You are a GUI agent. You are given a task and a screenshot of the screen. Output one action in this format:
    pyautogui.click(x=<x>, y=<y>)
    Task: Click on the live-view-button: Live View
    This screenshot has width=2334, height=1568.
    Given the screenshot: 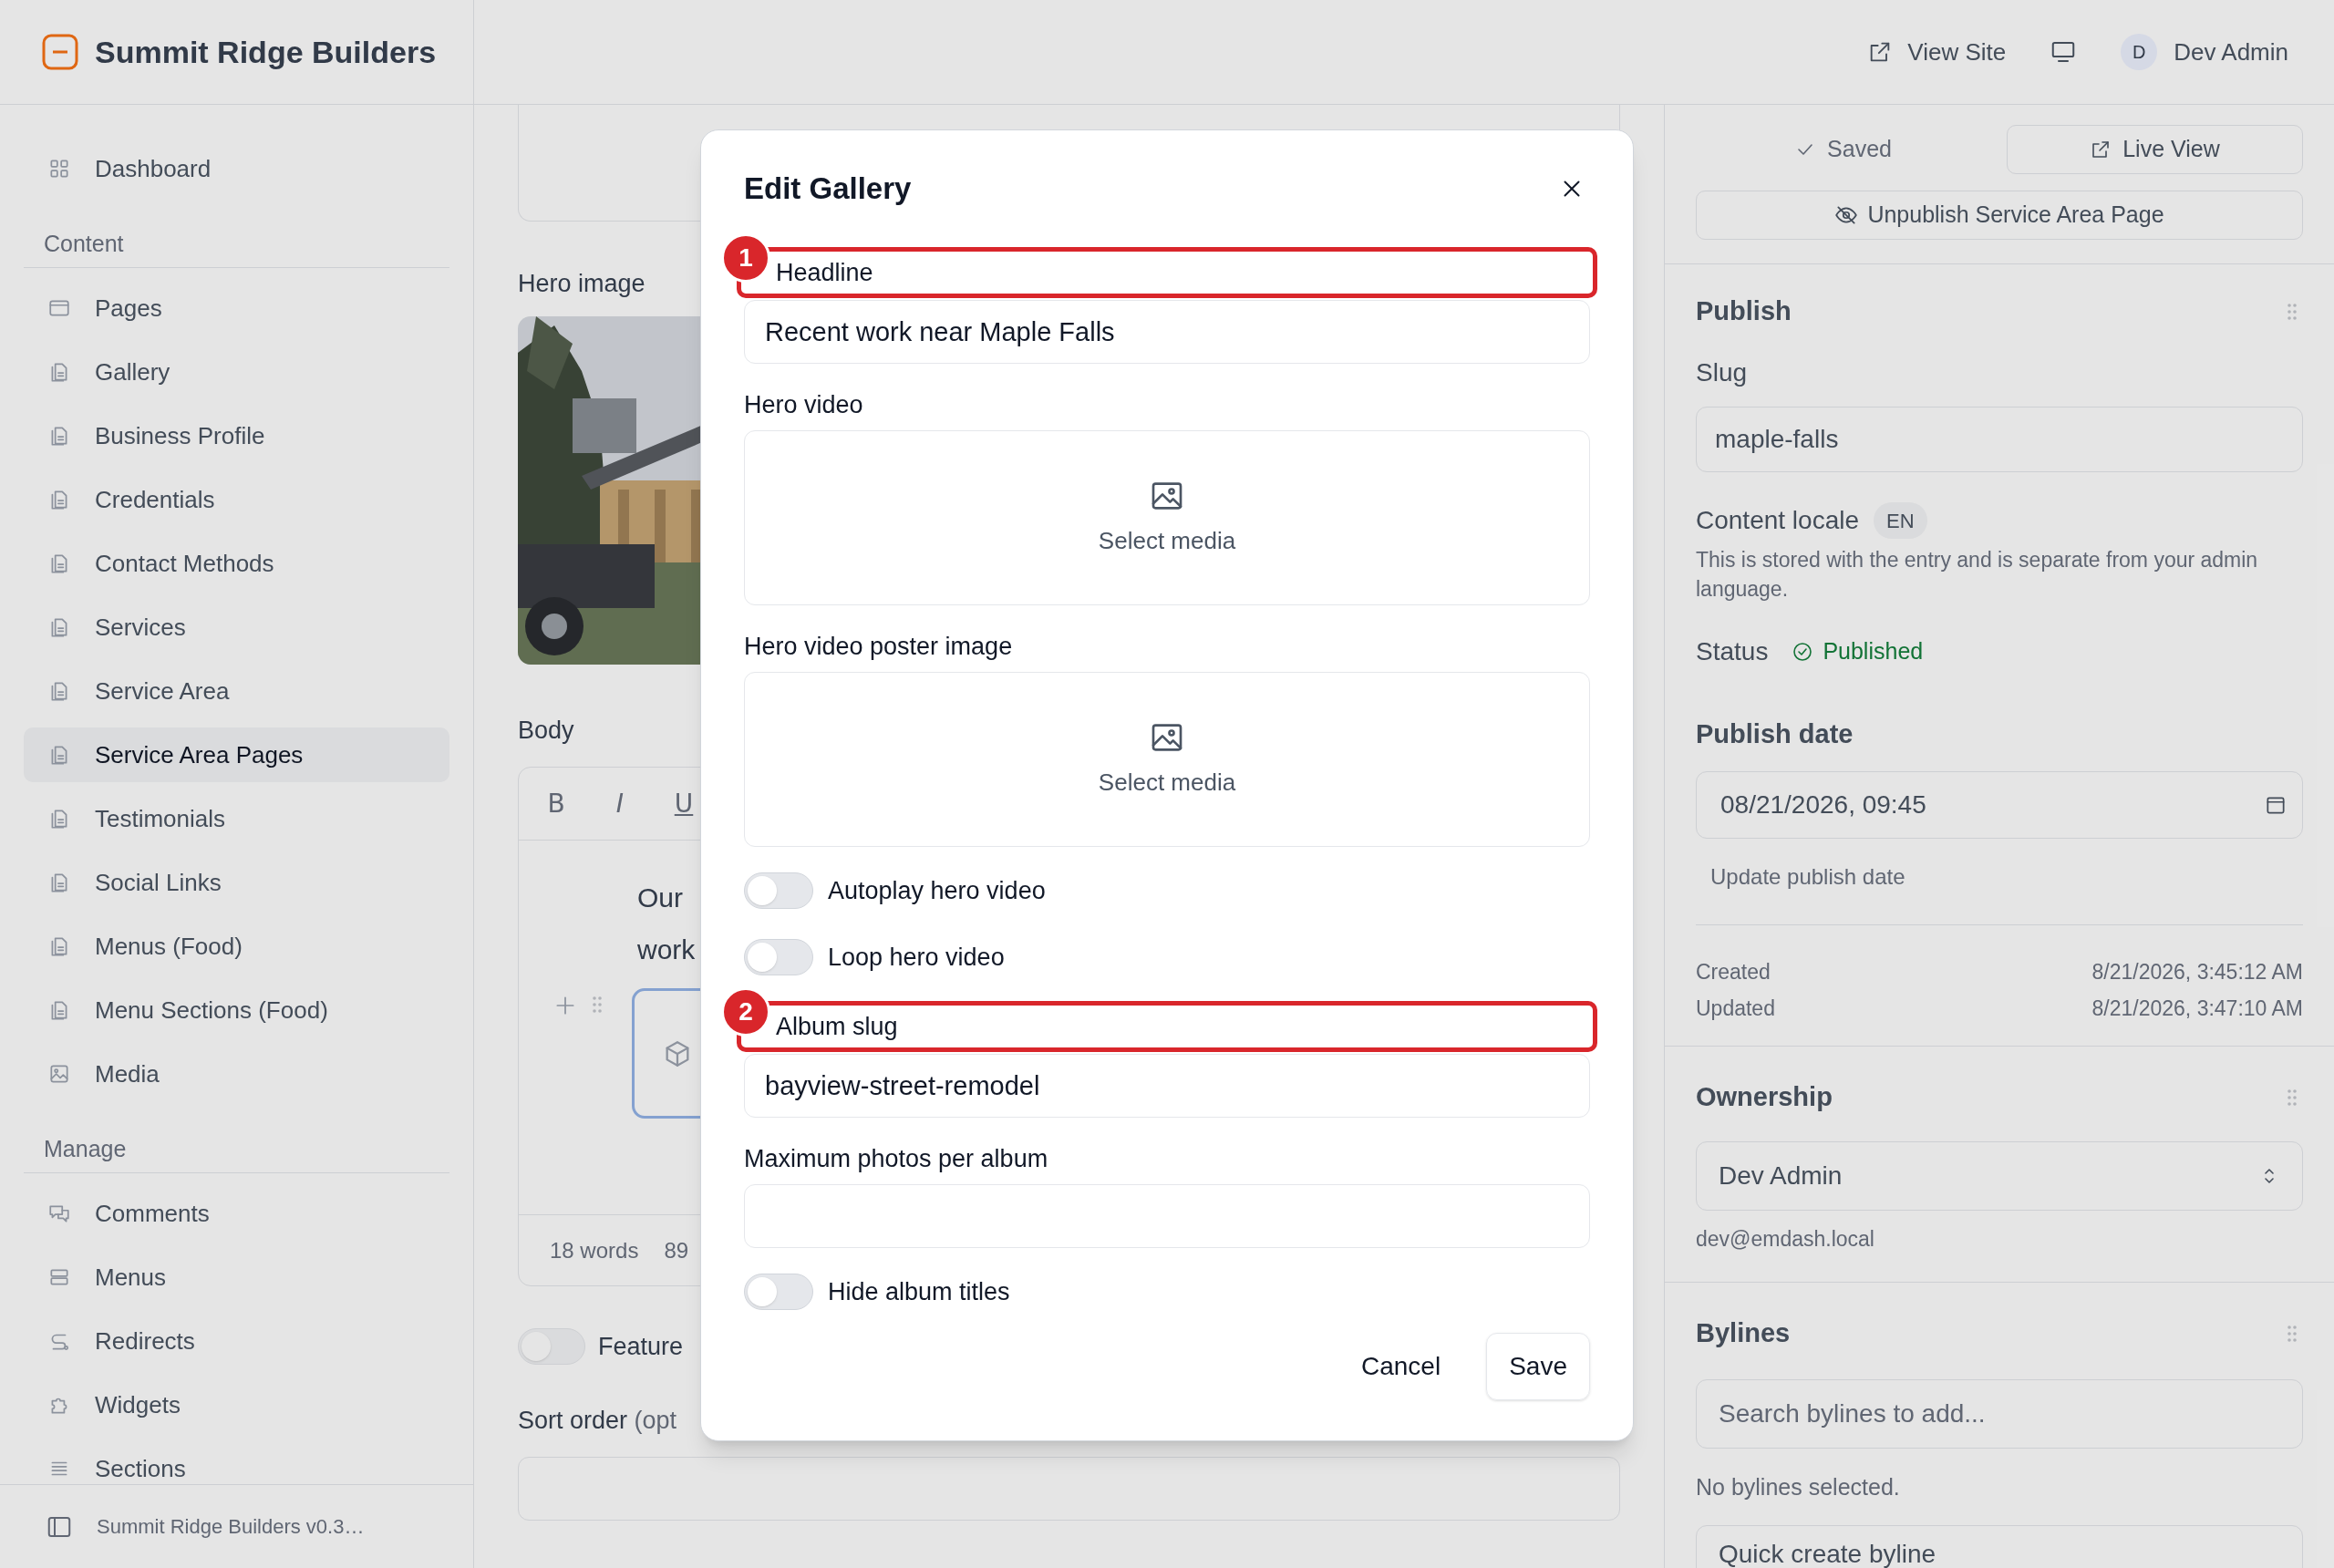 What is the action you would take?
    pyautogui.click(x=2155, y=149)
    